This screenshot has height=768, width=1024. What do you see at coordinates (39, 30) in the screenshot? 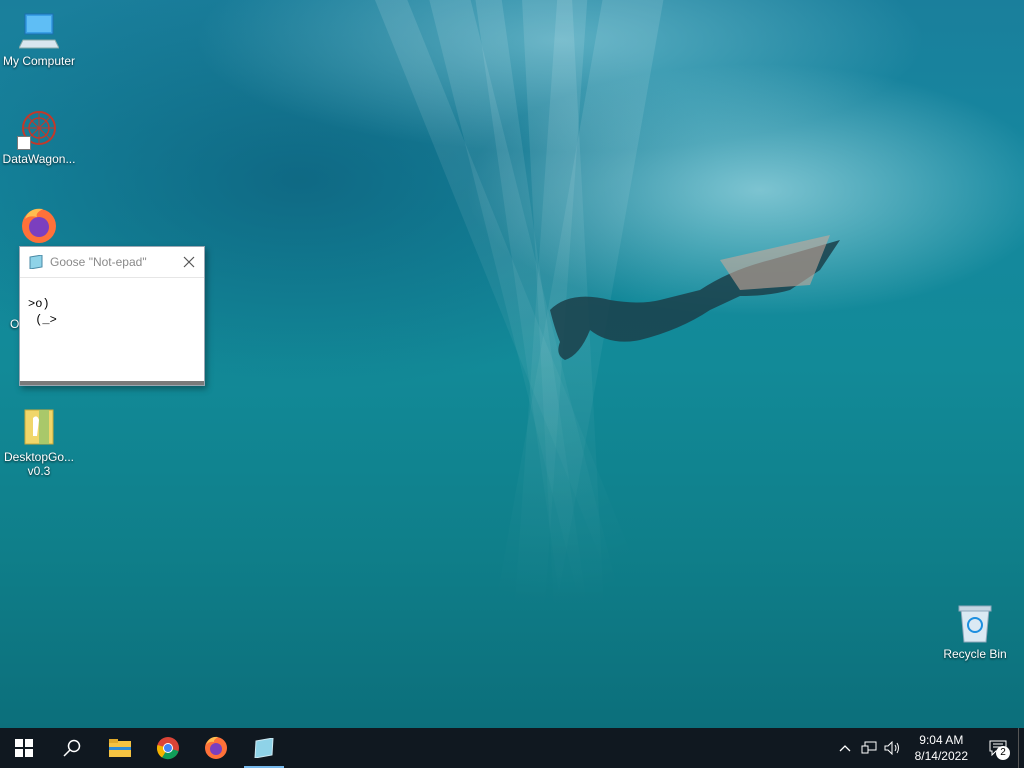
I see `computer-icon` at bounding box center [39, 30].